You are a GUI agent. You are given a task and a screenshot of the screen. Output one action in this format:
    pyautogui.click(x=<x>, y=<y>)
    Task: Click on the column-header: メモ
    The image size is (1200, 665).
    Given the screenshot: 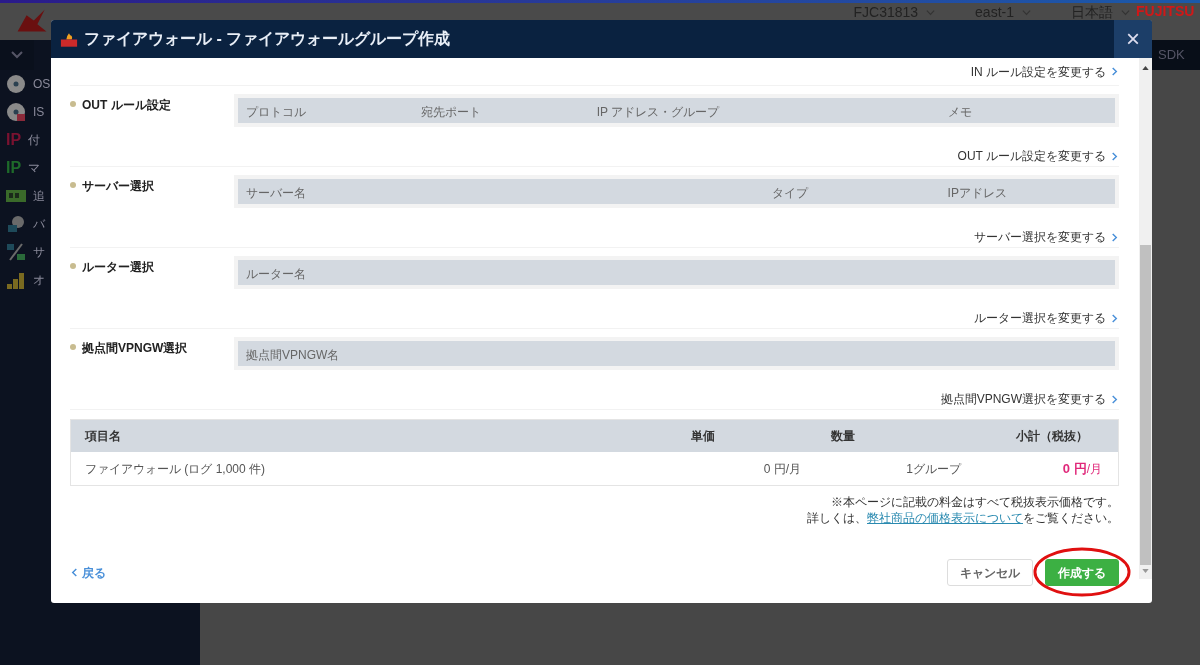 What is the action you would take?
    pyautogui.click(x=959, y=111)
    